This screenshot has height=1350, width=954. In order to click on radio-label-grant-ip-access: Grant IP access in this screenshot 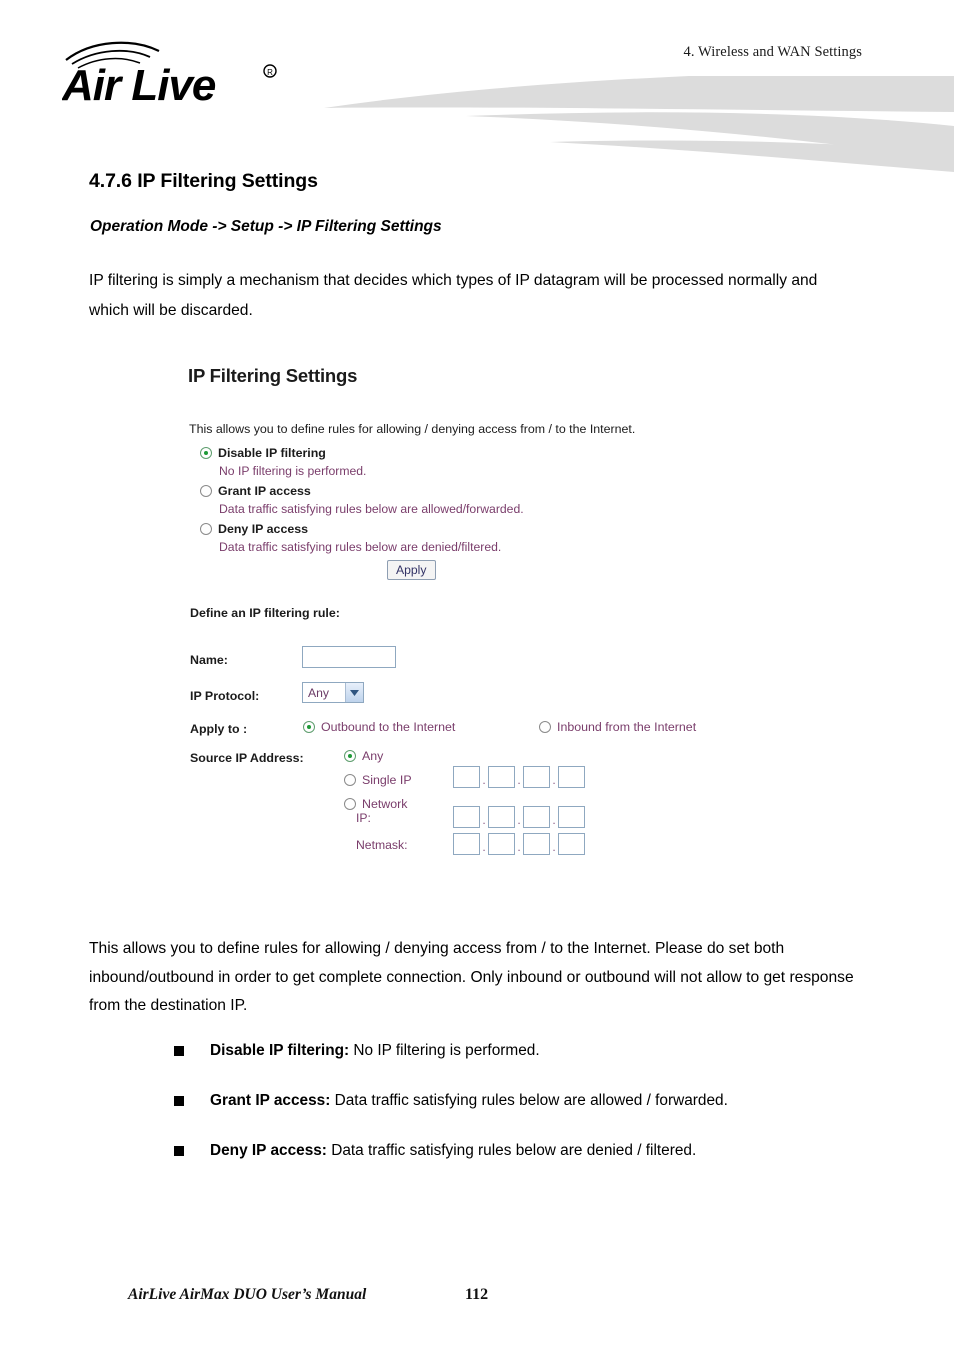, I will do `click(264, 490)`.